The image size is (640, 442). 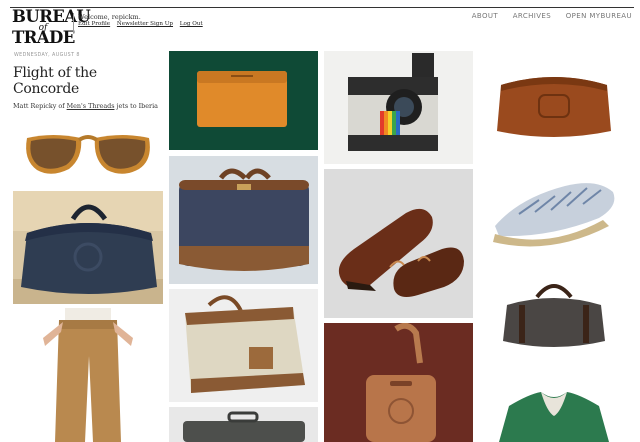 I want to click on header-rule, so click(x=322, y=7).